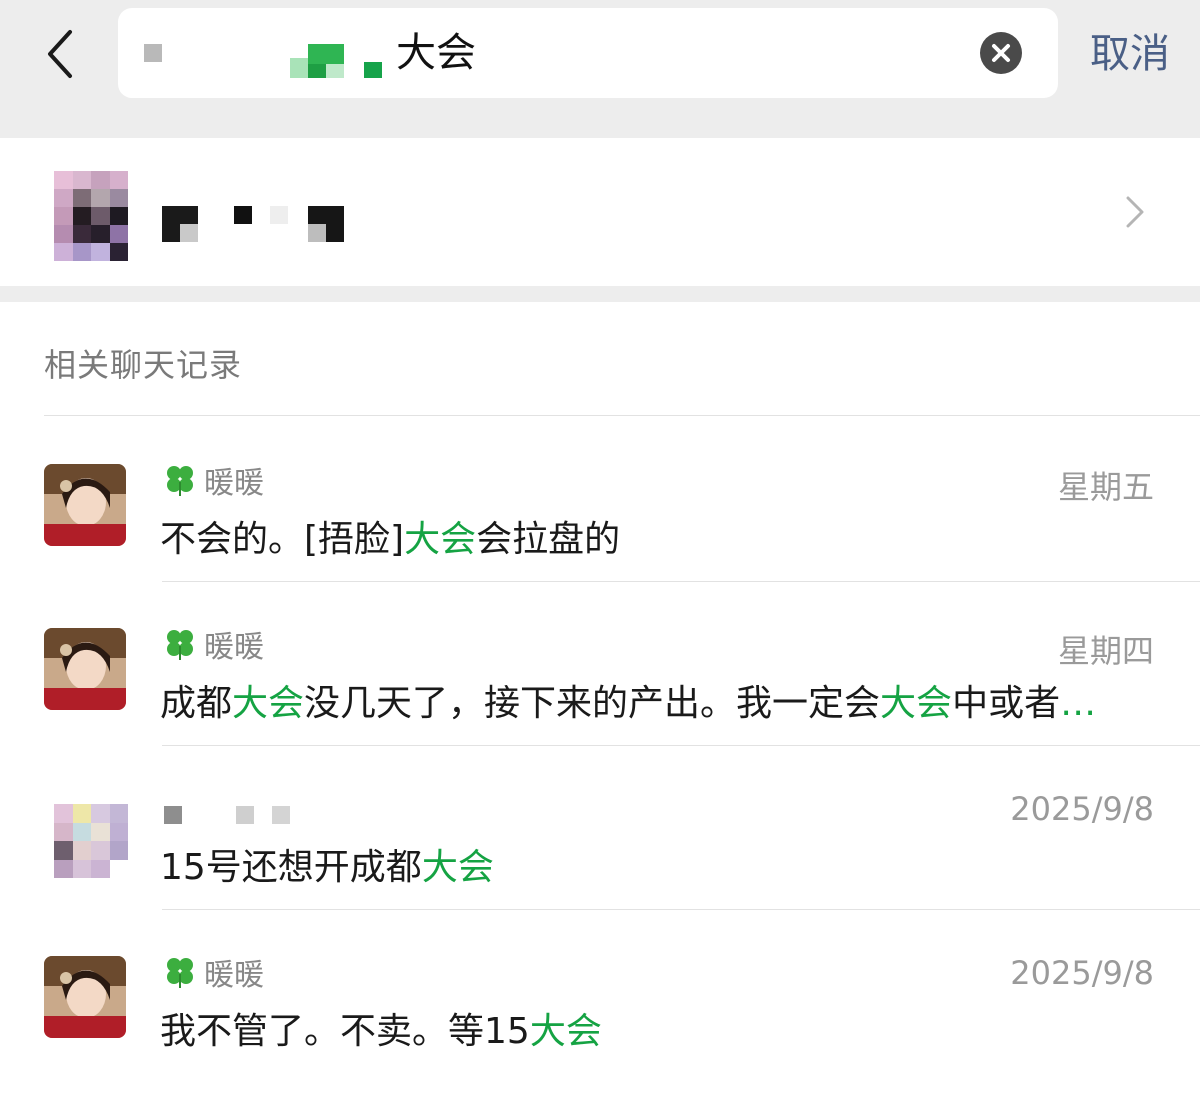 This screenshot has width=1200, height=1103. What do you see at coordinates (600, 212) in the screenshot?
I see `contact-result` at bounding box center [600, 212].